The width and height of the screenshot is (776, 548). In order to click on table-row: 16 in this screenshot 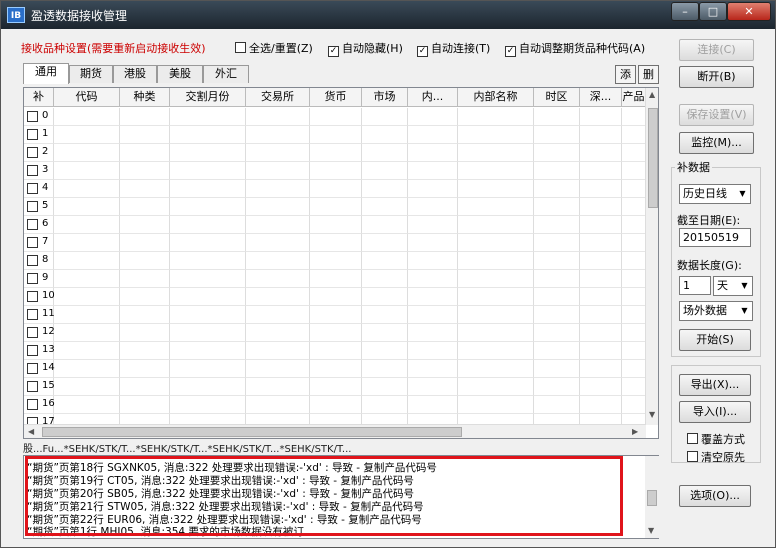, I will do `click(335, 405)`.